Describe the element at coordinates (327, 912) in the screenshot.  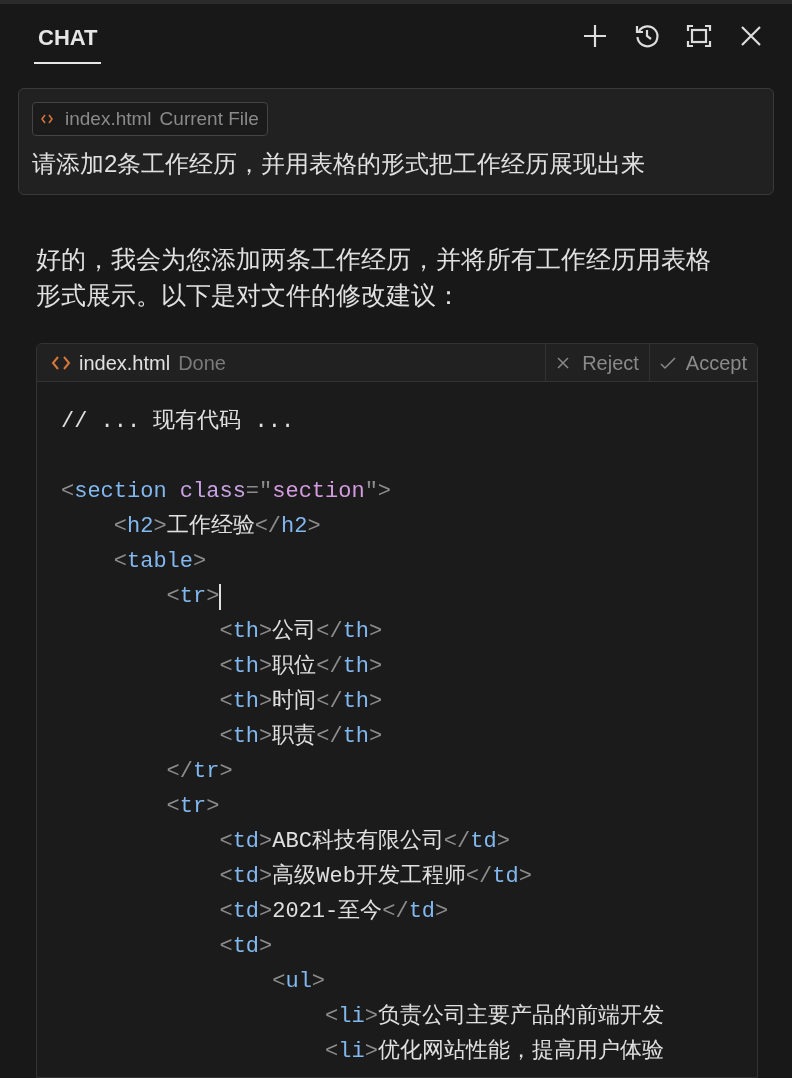
I see `code-text: 2021-至今` at that location.